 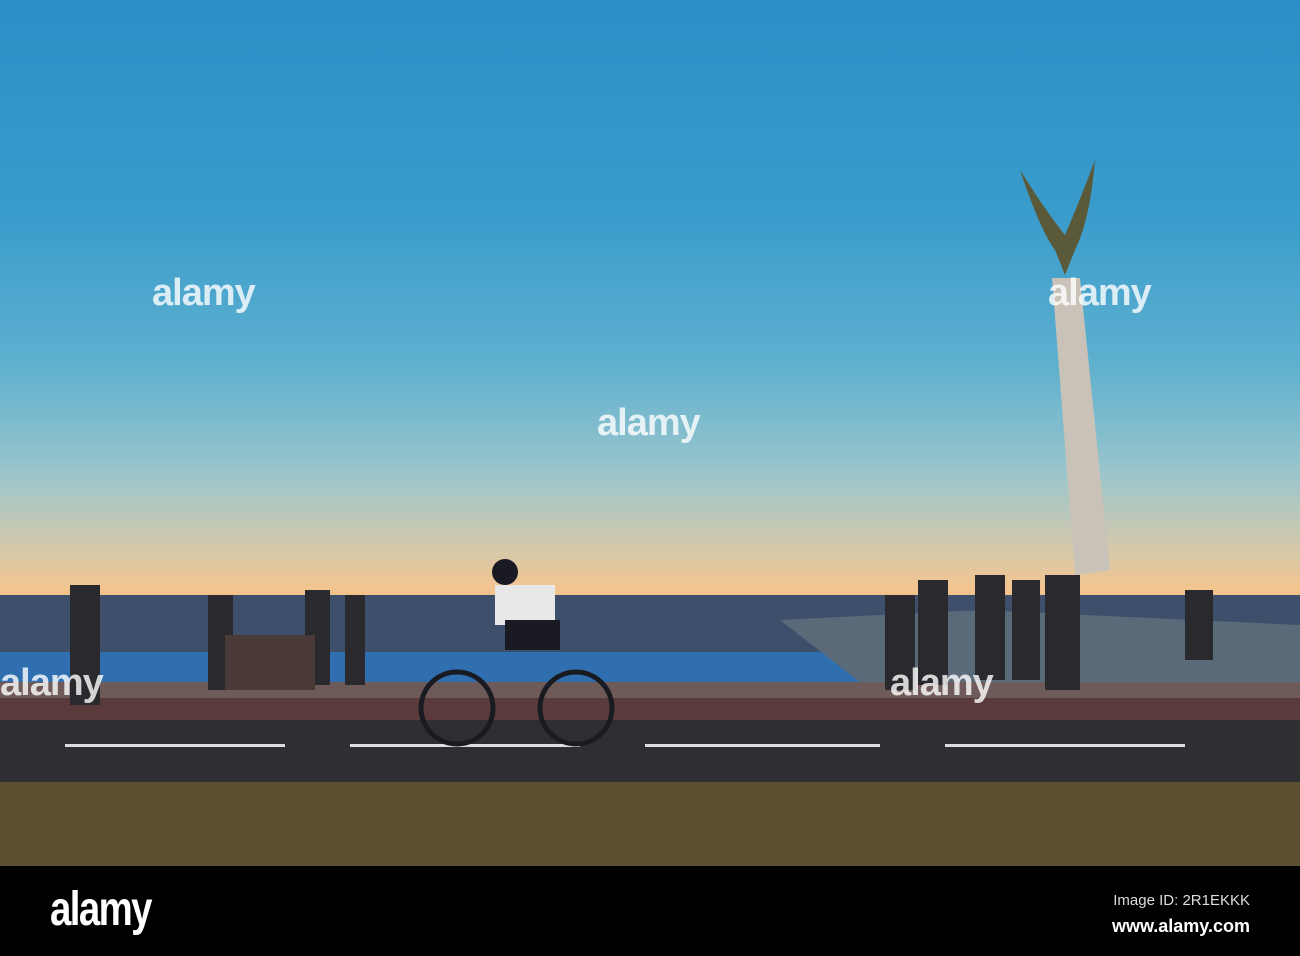 What do you see at coordinates (101, 909) in the screenshot?
I see `alamy-logo: alamy` at bounding box center [101, 909].